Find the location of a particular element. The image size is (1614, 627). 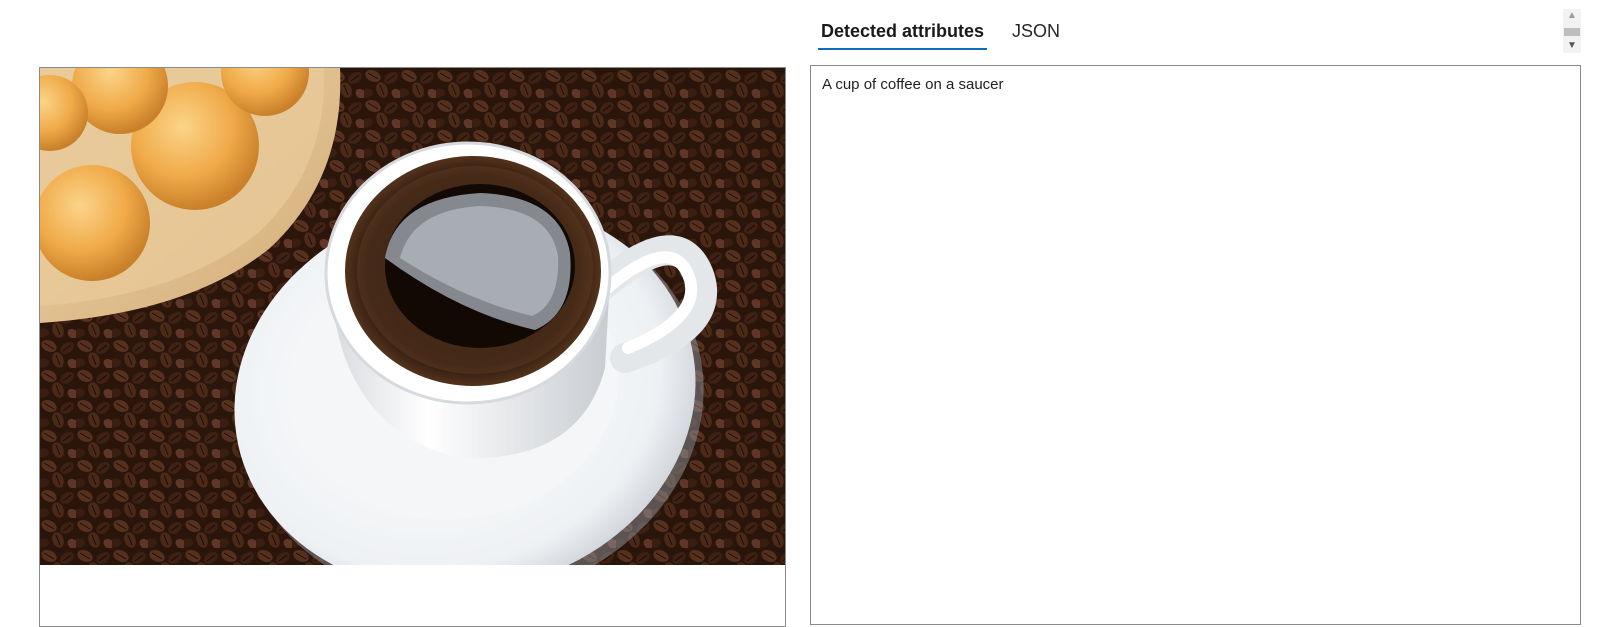

caption-text: A cup of coffee on a saucer is located at coordinates (913, 84).